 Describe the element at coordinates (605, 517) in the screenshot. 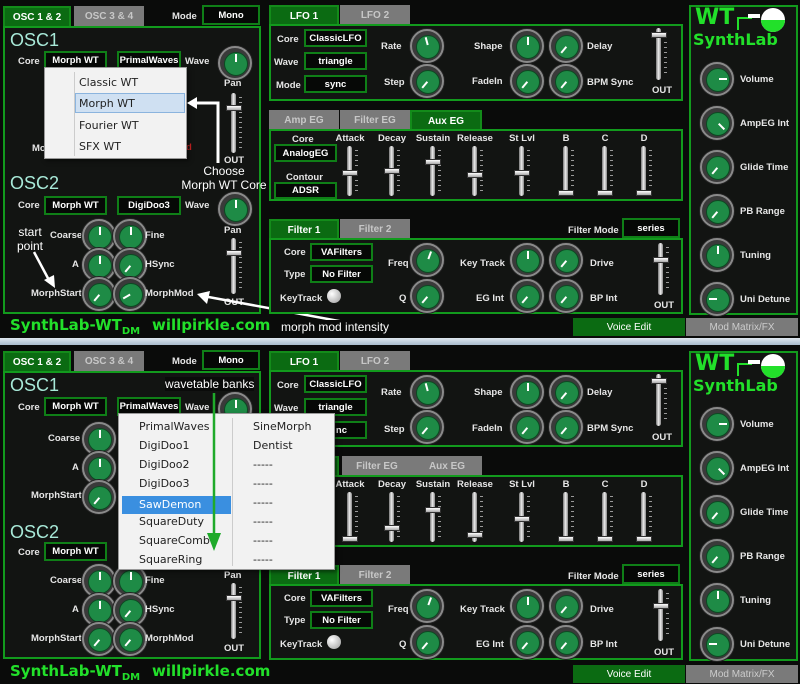

I see `eg-c-slider` at that location.